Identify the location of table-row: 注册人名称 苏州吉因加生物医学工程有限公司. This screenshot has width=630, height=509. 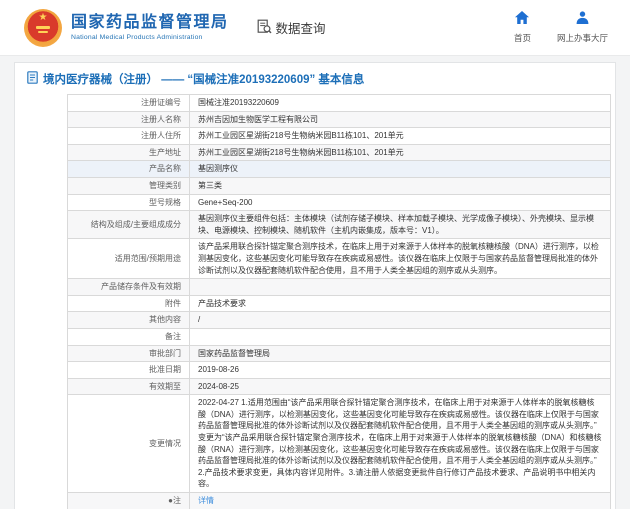
(339, 119).